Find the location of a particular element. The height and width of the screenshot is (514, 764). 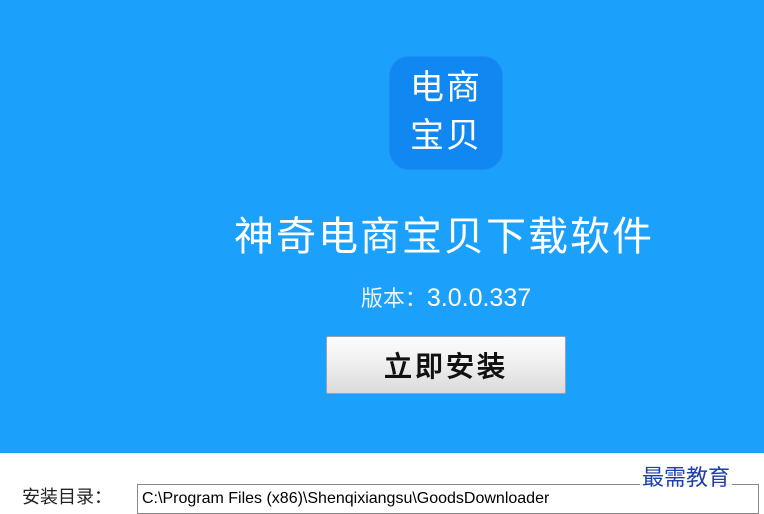

app-logo-icon: 电商 宝贝 is located at coordinates (446, 113).